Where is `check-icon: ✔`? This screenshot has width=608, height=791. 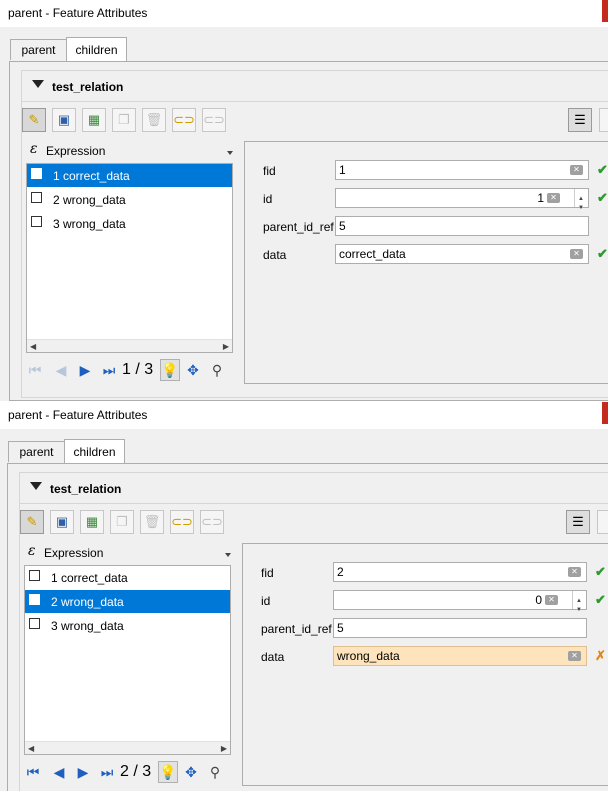 check-icon: ✔ is located at coordinates (602, 197).